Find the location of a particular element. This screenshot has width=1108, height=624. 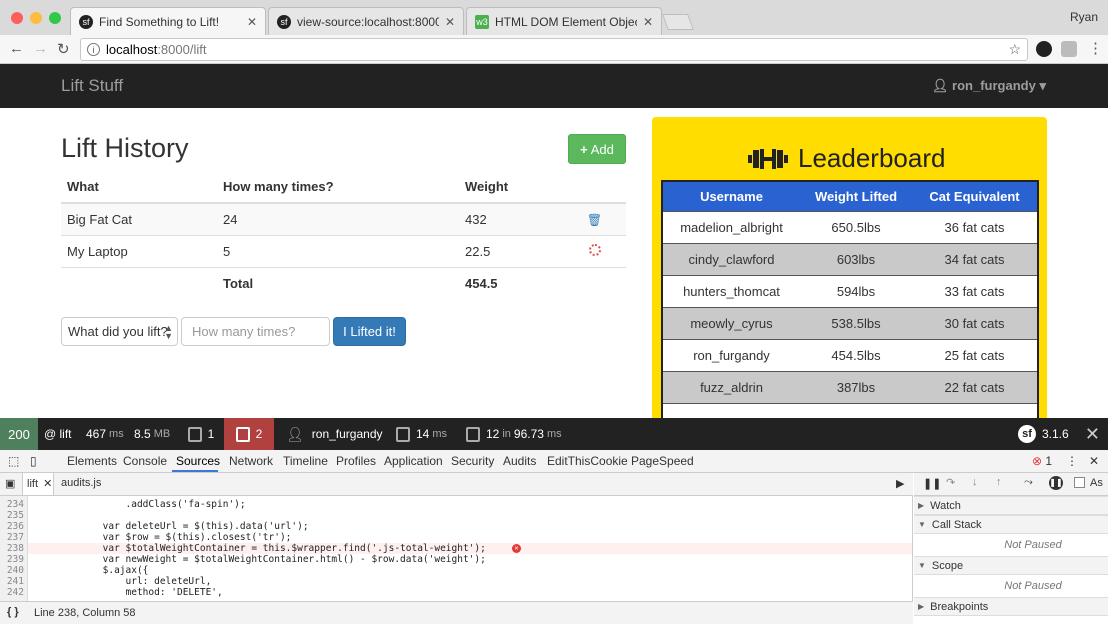

line-number: 234 is located at coordinates (12, 504).